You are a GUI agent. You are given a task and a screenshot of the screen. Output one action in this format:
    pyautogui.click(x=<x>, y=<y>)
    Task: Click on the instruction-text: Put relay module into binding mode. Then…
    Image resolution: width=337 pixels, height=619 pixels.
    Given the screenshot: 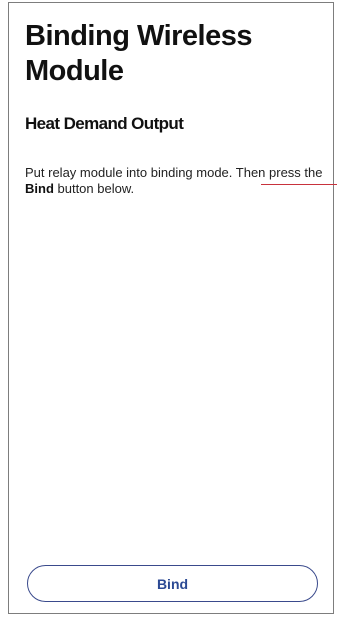 What is the action you would take?
    pyautogui.click(x=175, y=181)
    